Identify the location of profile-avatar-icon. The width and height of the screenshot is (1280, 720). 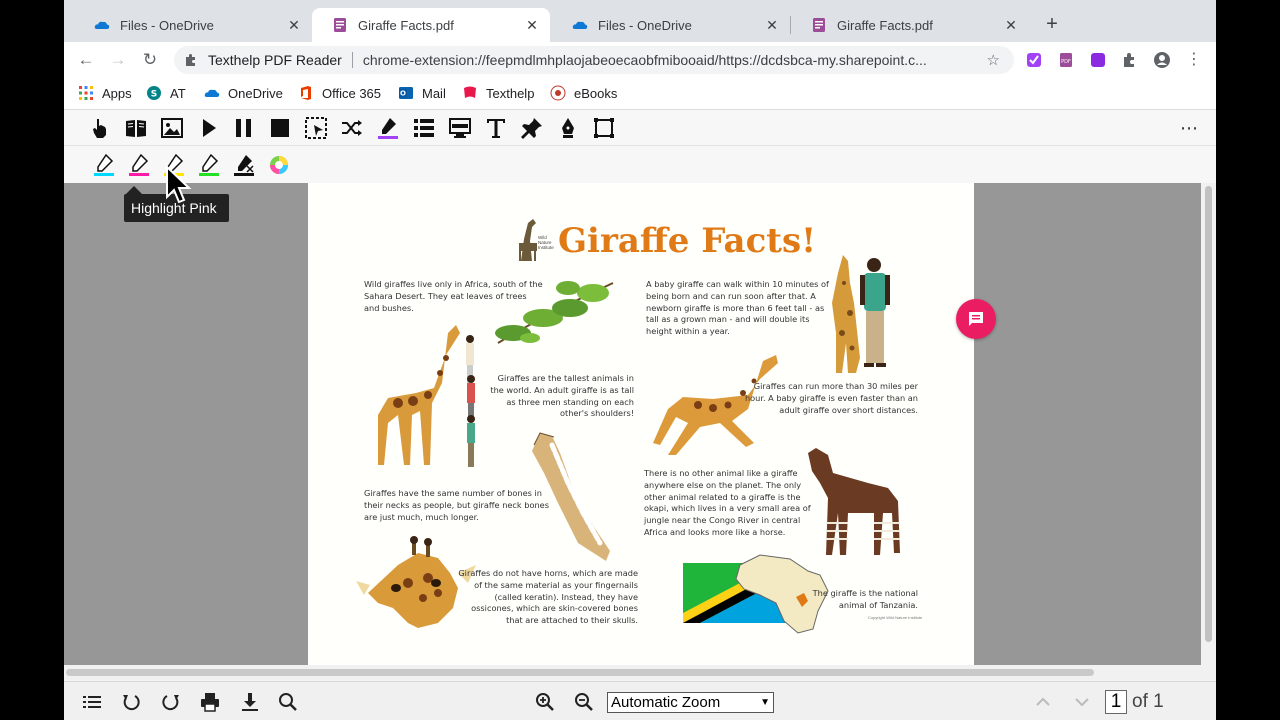
(1162, 60).